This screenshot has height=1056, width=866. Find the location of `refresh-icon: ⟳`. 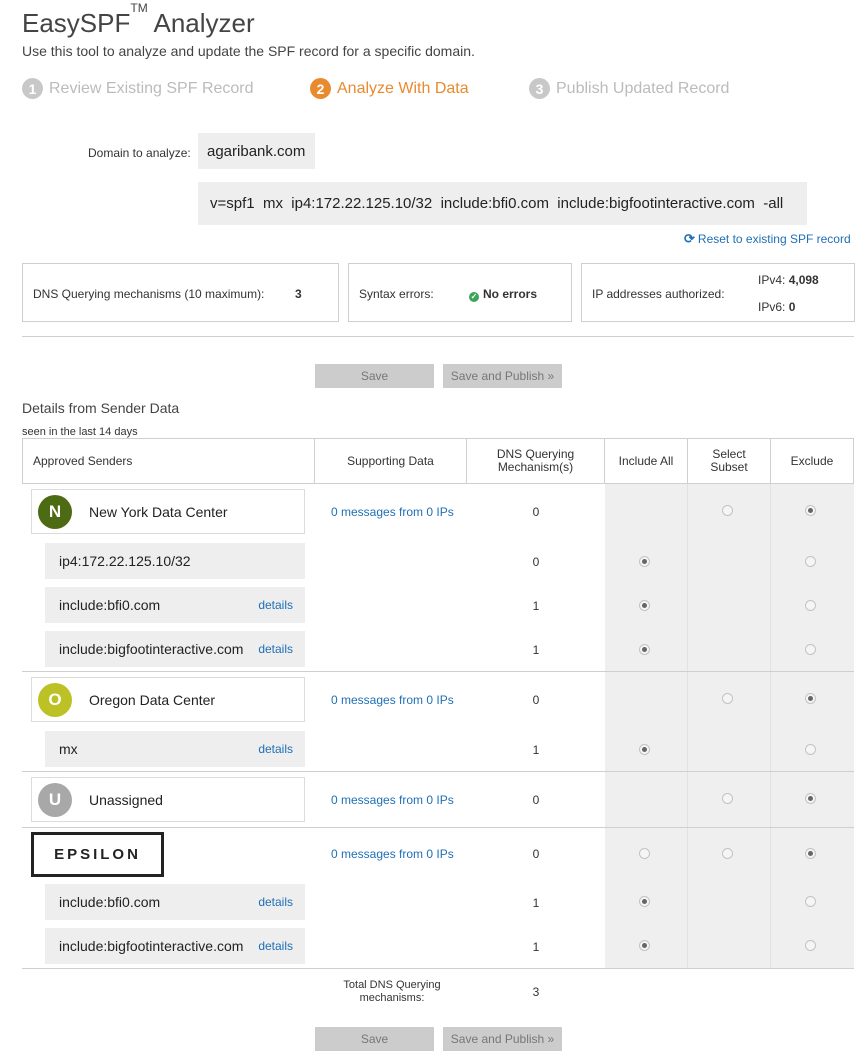

refresh-icon: ⟳ is located at coordinates (689, 238).